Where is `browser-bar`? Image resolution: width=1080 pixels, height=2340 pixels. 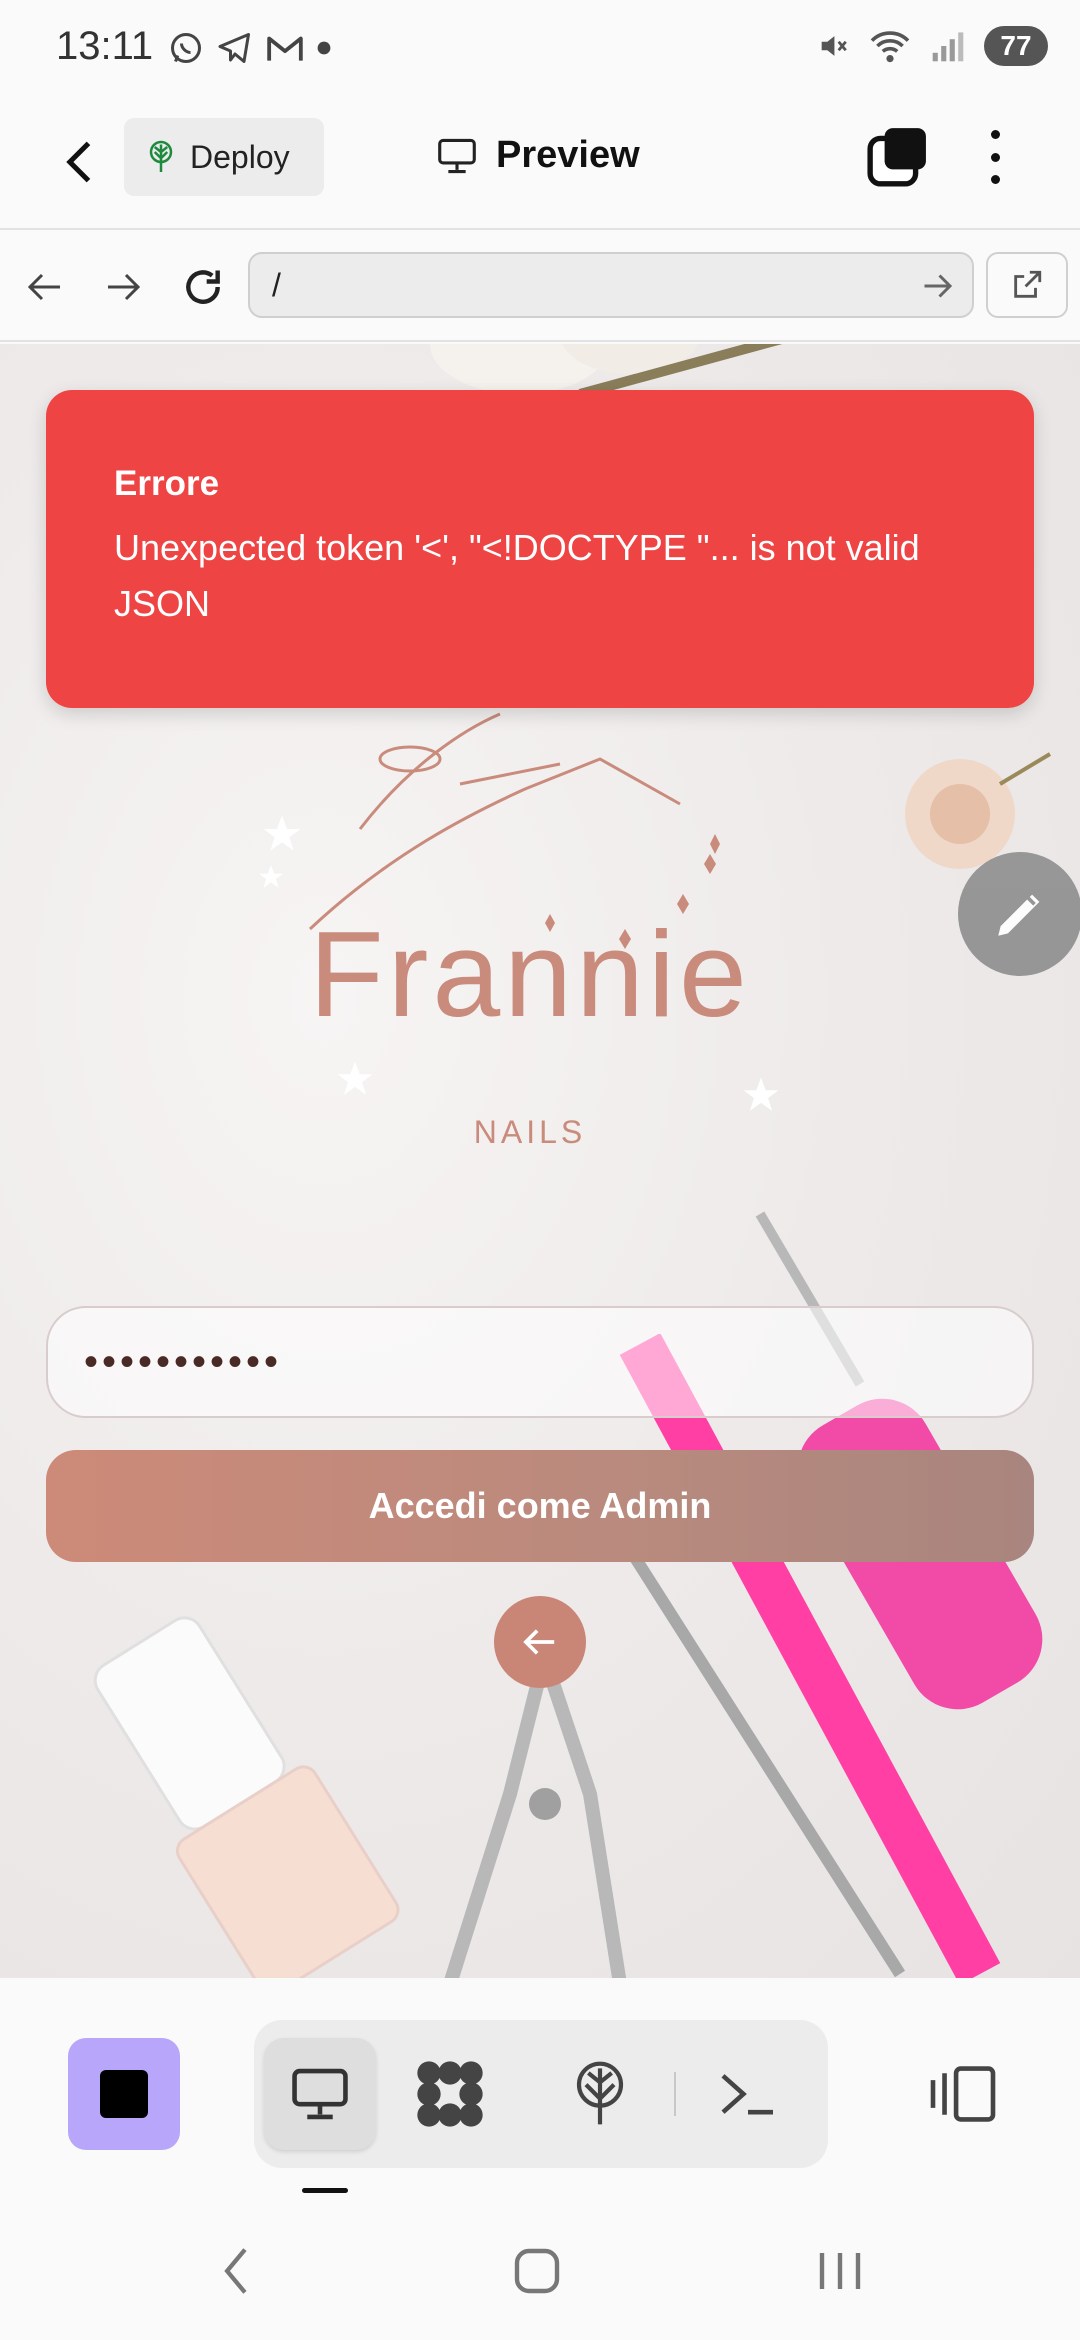
browser-bar is located at coordinates (540, 287).